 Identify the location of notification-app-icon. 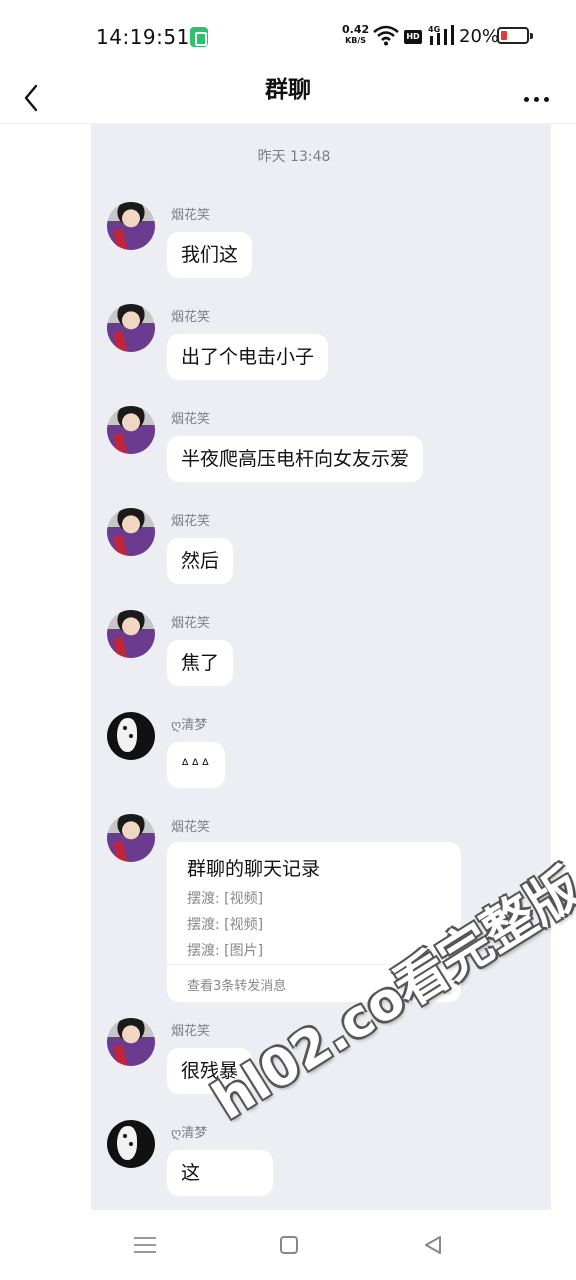
(199, 37).